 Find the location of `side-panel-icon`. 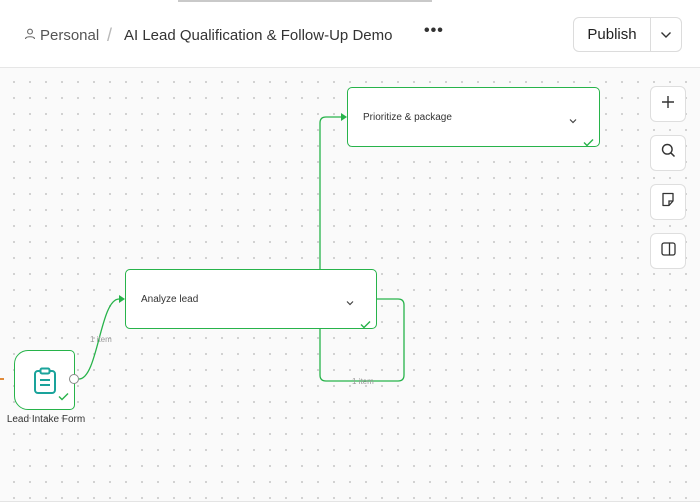

side-panel-icon is located at coordinates (668, 251).